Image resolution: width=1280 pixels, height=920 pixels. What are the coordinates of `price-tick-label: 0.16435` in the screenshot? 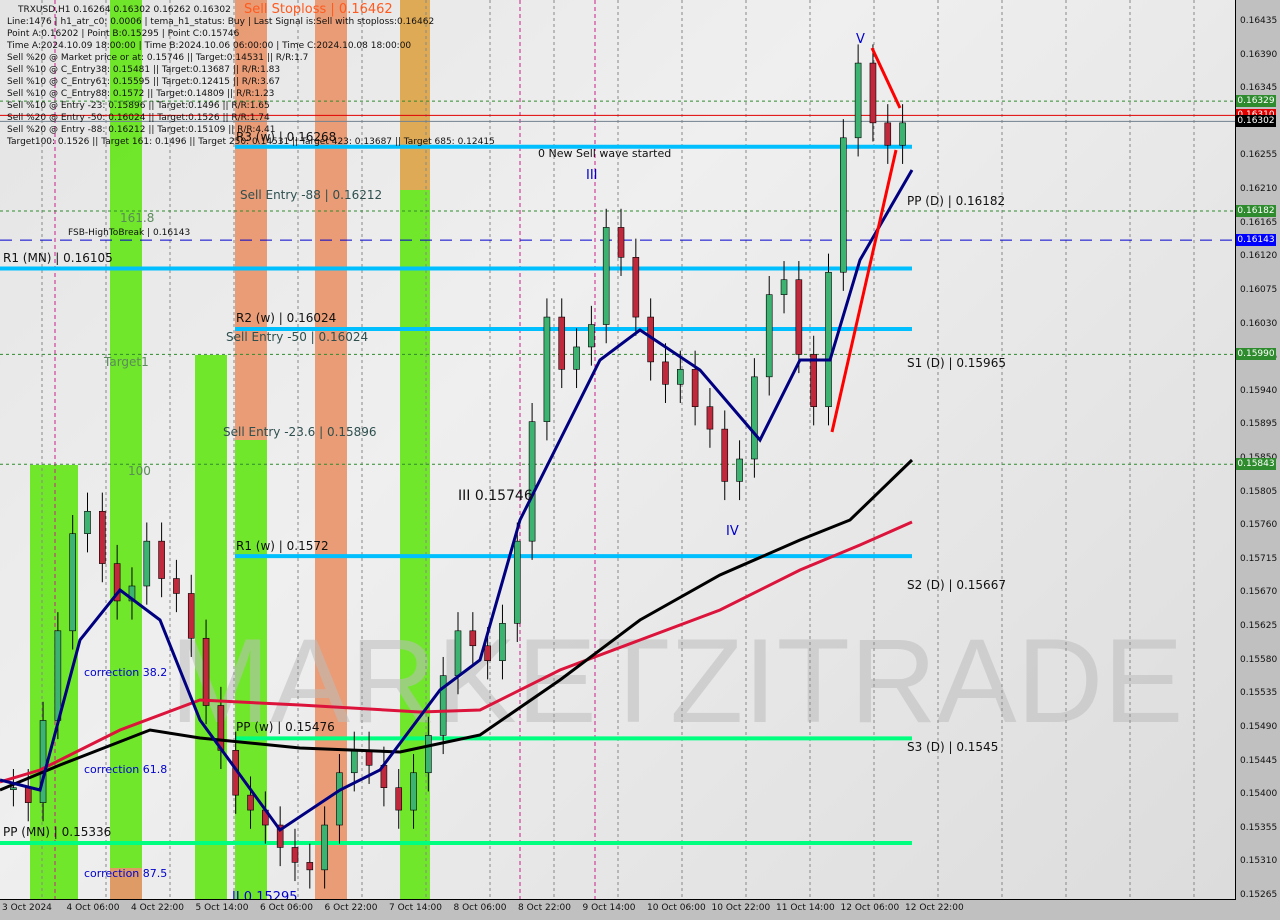 It's located at (1259, 21).